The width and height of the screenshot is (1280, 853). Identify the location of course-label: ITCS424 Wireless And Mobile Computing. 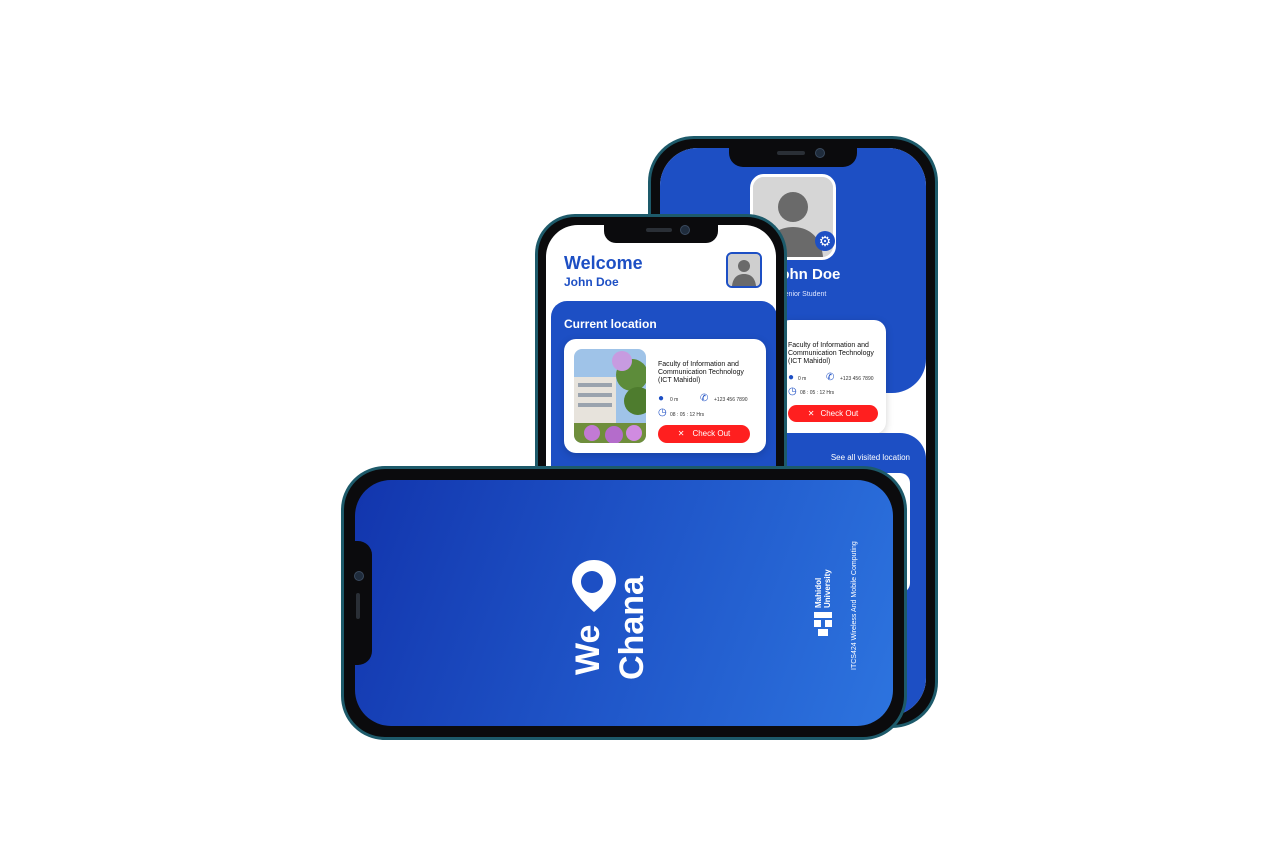
(854, 605).